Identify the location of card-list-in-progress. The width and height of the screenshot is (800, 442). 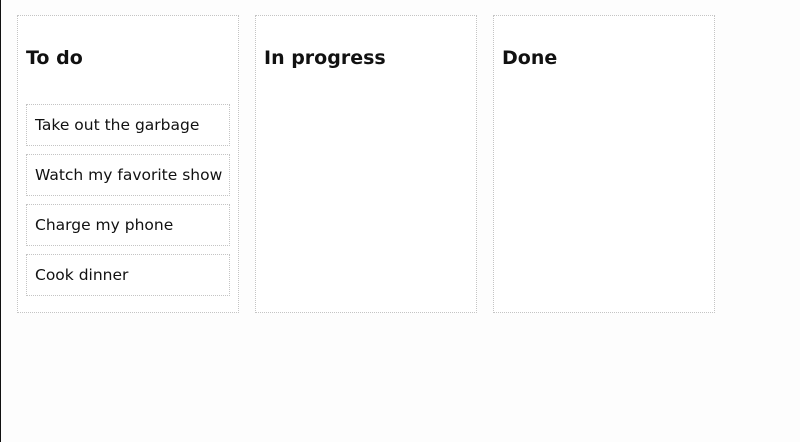
(366, 87).